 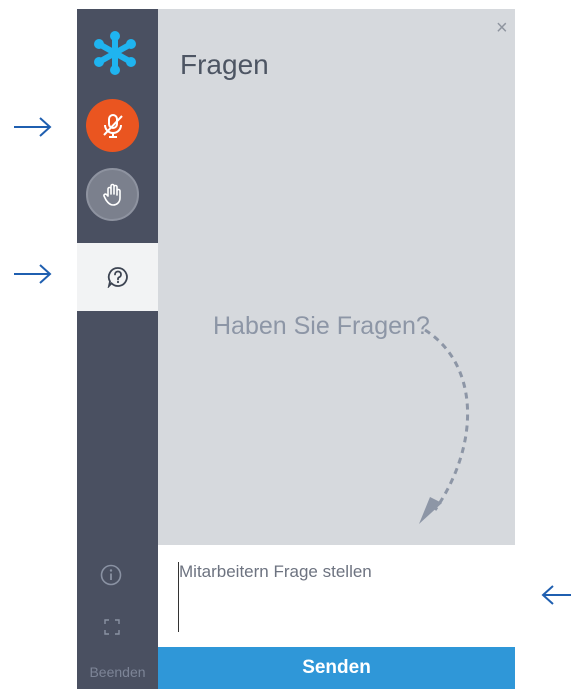 I want to click on empty-state-prompt: Haben Sie Fragen?, so click(x=321, y=326).